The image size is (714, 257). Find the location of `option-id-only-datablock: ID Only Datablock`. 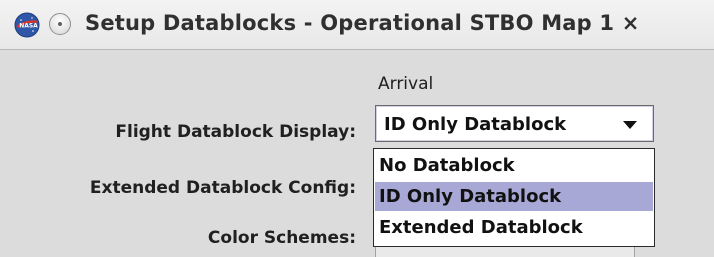

option-id-only-datablock: ID Only Datablock is located at coordinates (514, 196).